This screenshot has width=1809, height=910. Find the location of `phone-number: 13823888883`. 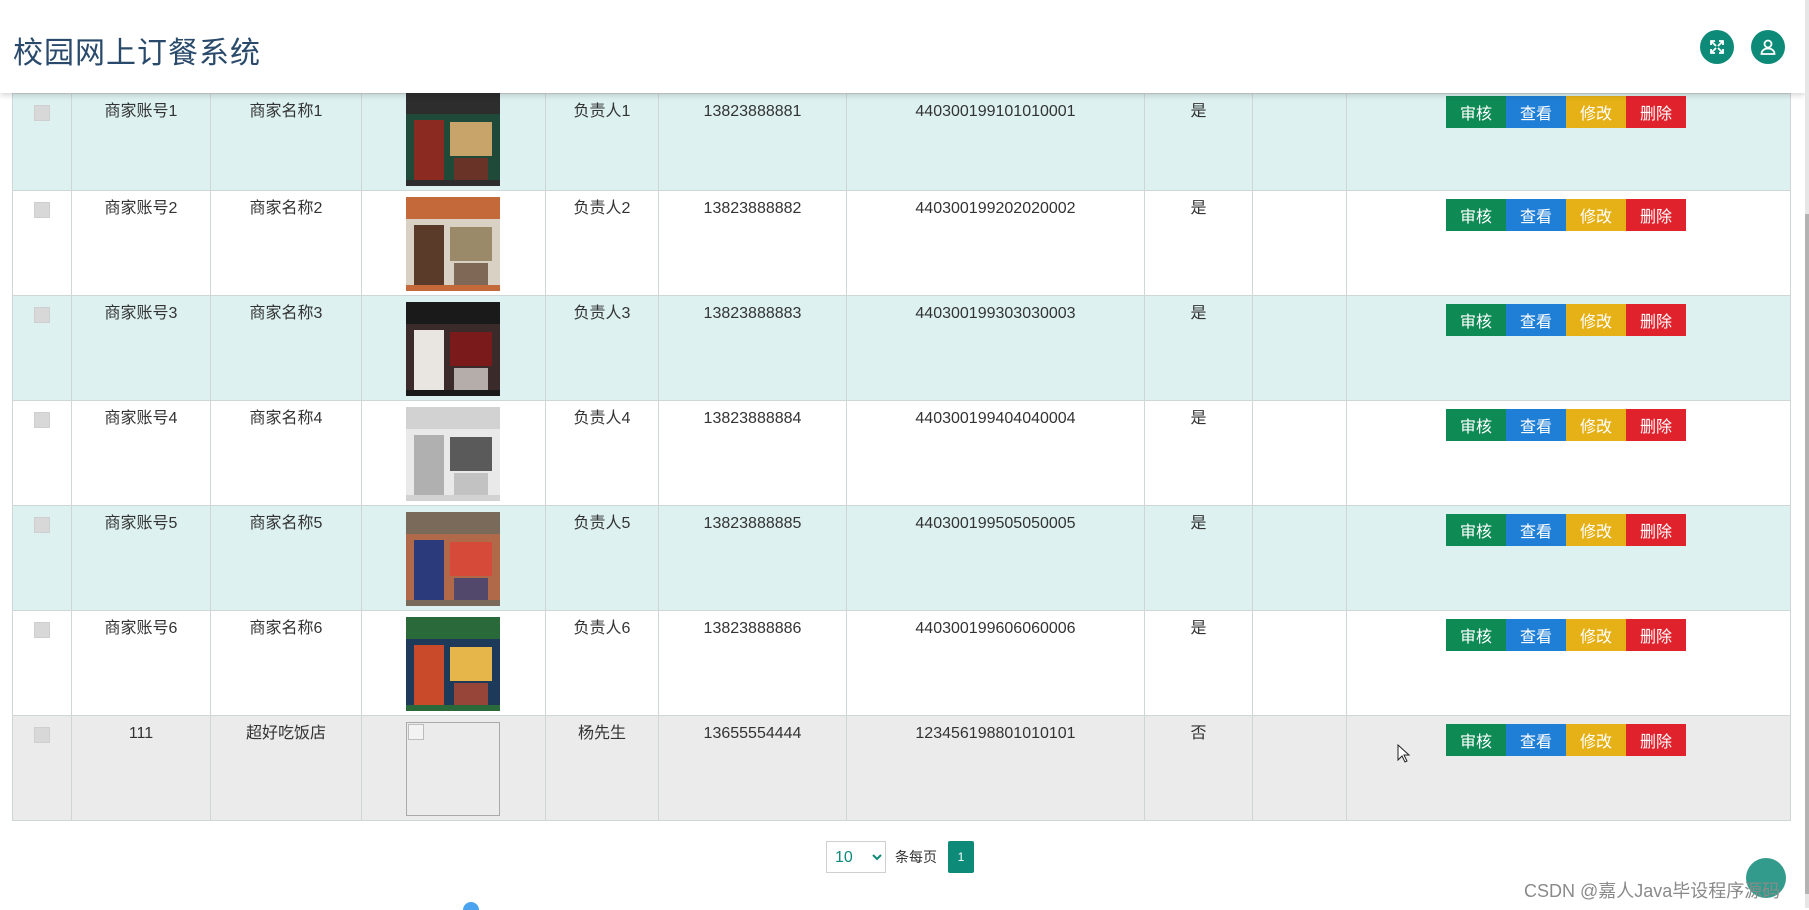

phone-number: 13823888883 is located at coordinates (752, 313).